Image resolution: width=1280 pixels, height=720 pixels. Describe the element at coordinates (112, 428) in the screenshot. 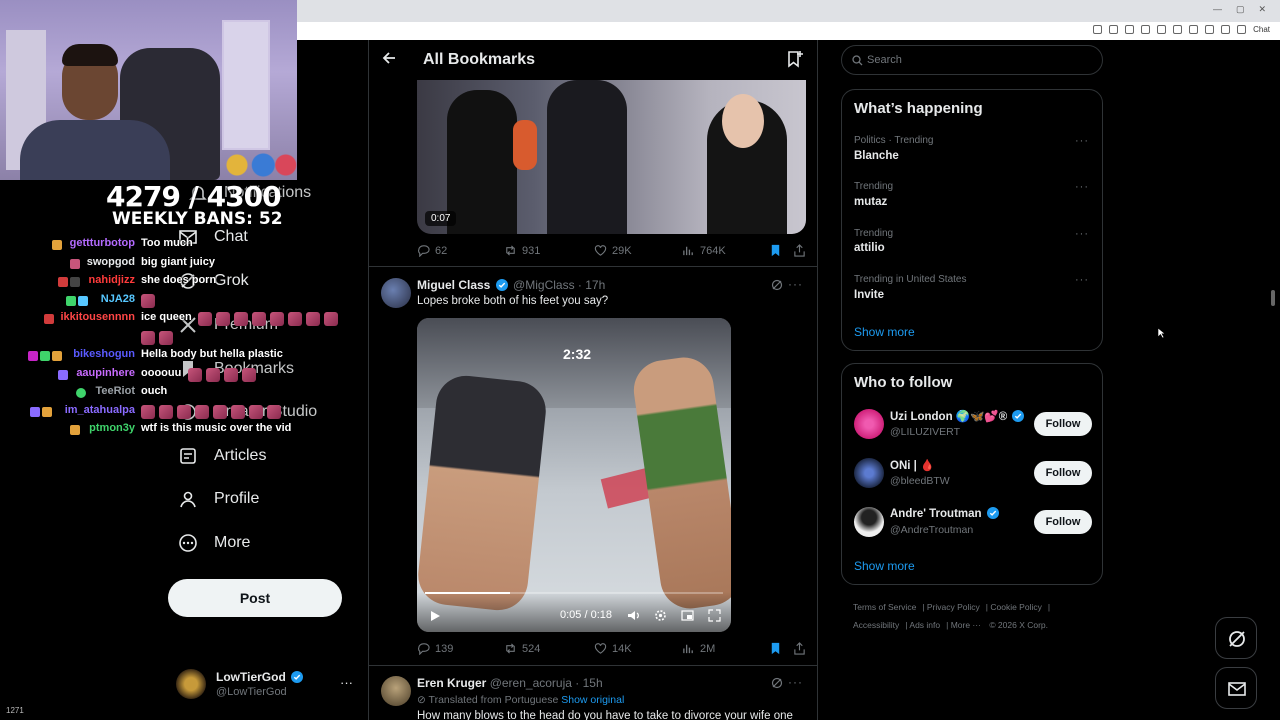

I see `chat-username: ptmon3y` at that location.